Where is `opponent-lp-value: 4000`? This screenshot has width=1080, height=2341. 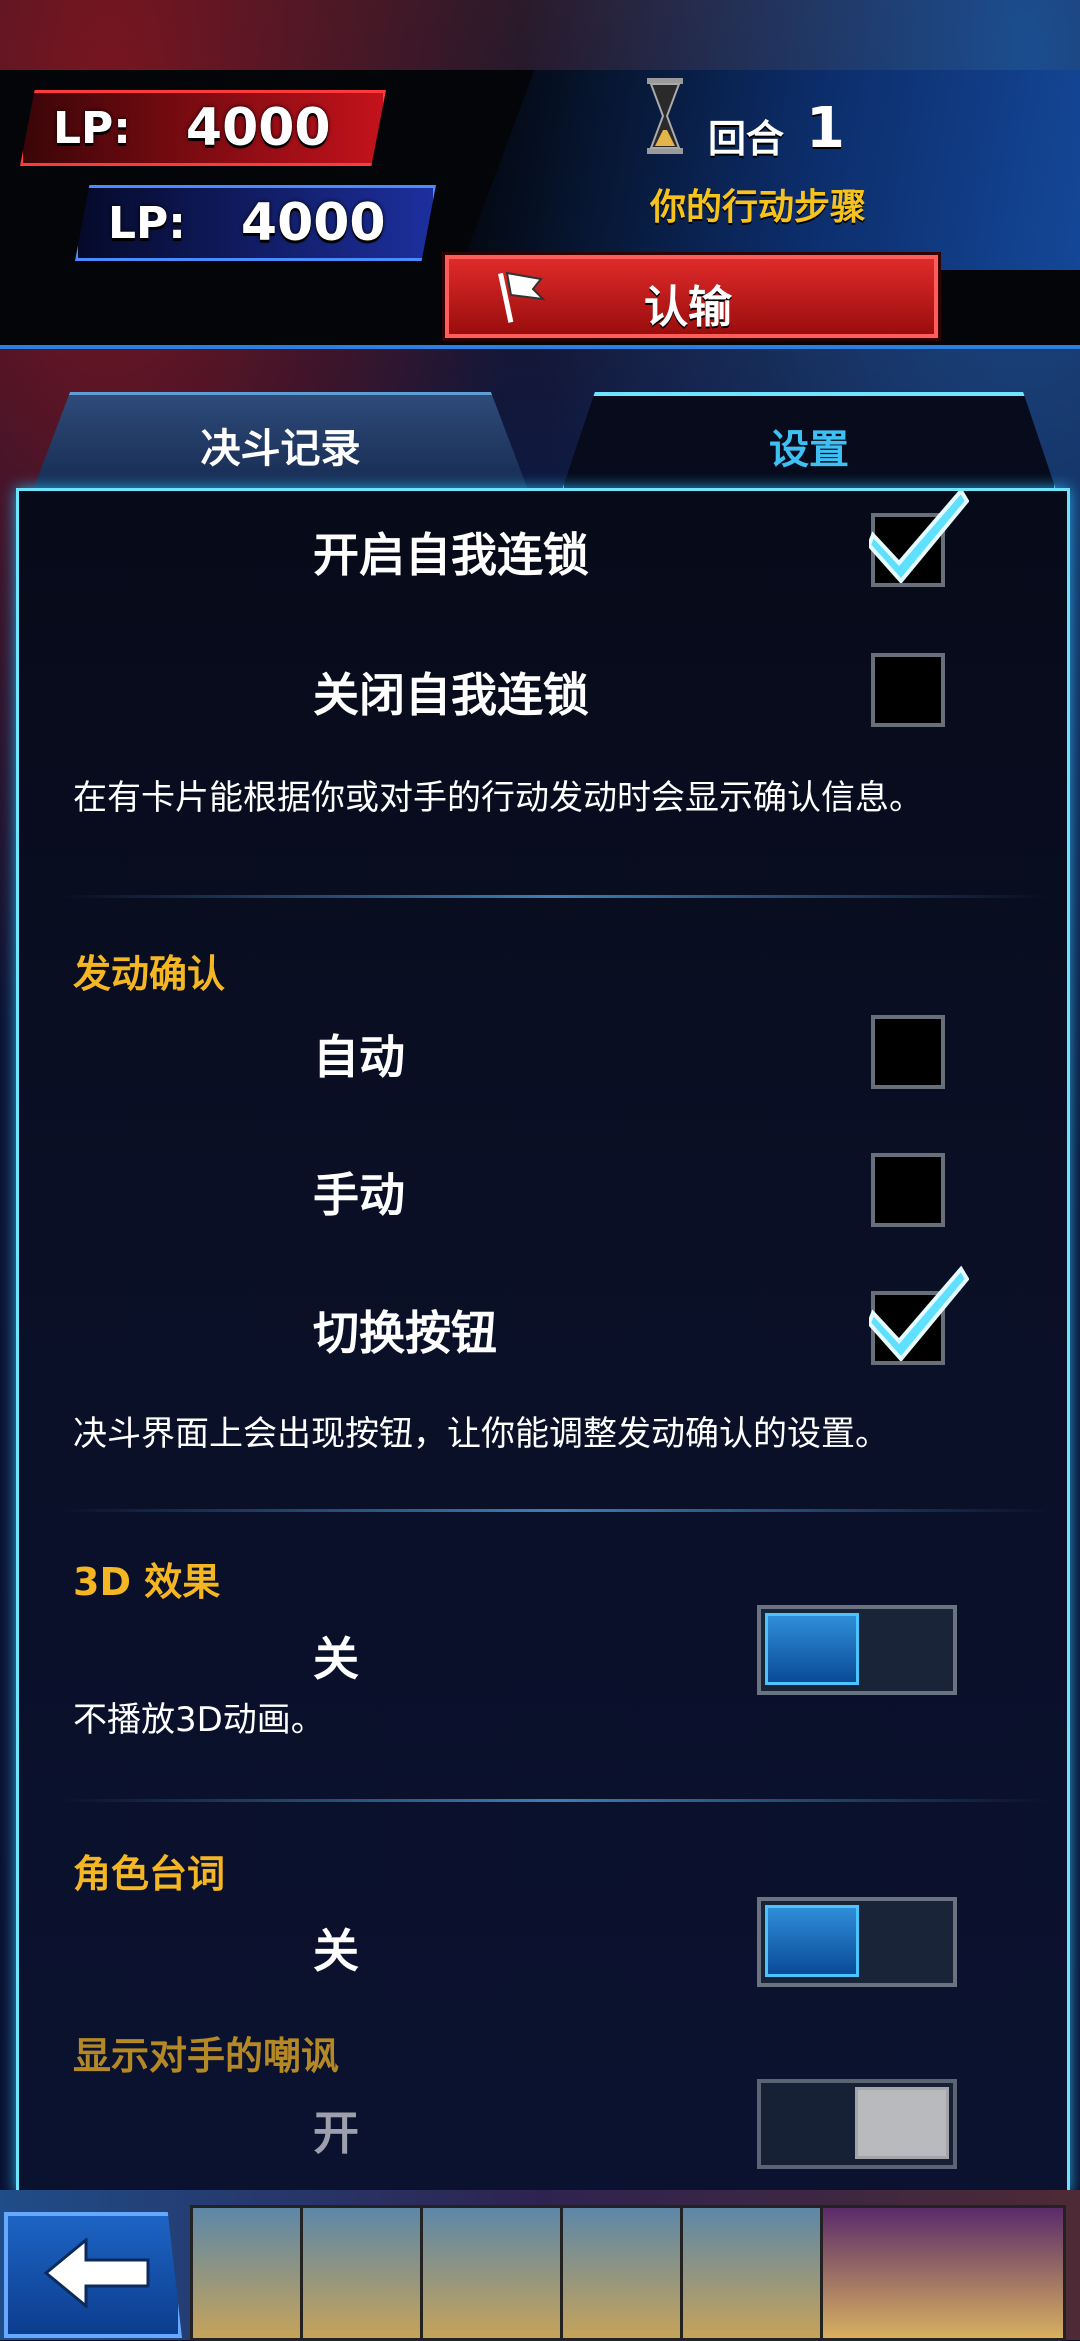
opponent-lp-value: 4000 is located at coordinates (313, 223).